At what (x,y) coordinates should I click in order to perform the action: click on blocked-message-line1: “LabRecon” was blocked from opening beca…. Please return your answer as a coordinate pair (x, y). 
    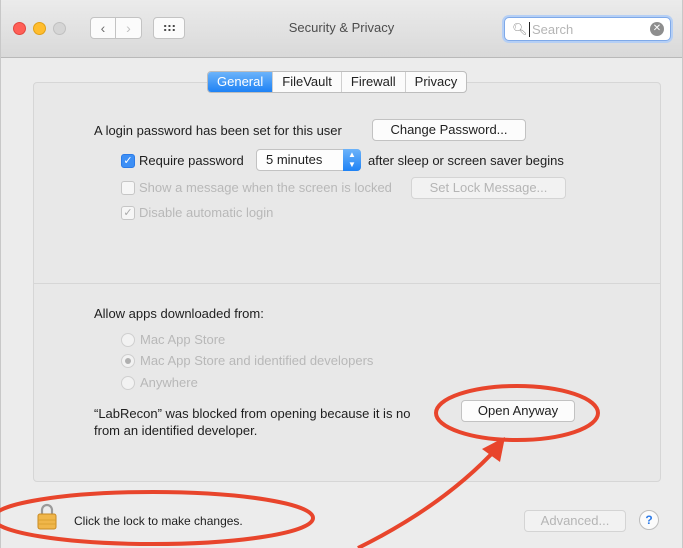
    Looking at the image, I should click on (252, 413).